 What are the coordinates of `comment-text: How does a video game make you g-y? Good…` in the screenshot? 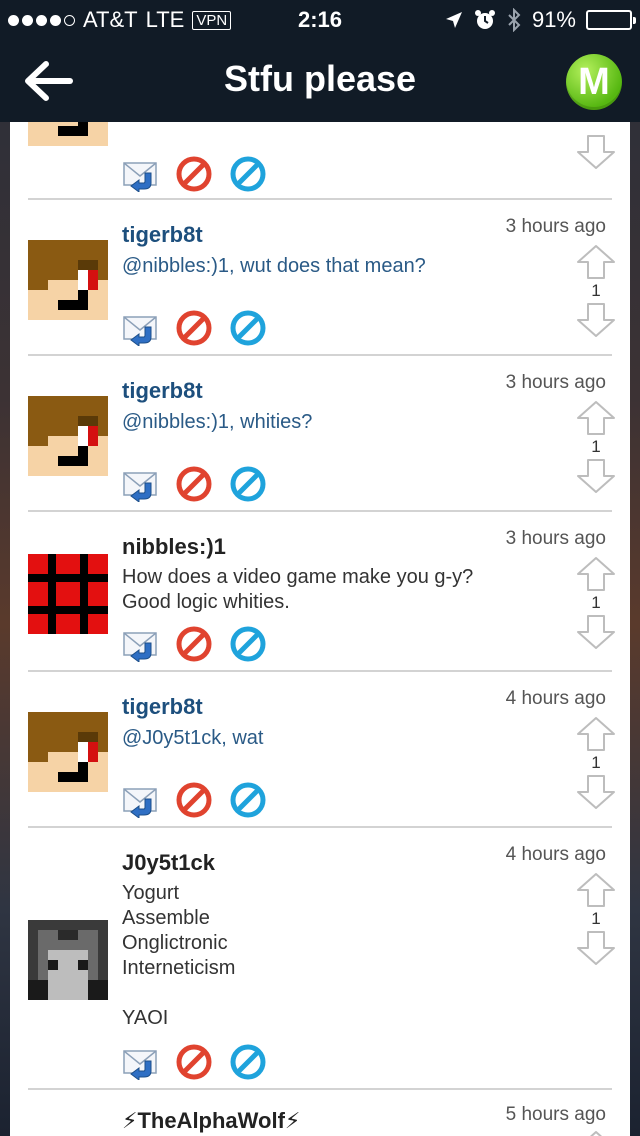 It's located at (298, 589).